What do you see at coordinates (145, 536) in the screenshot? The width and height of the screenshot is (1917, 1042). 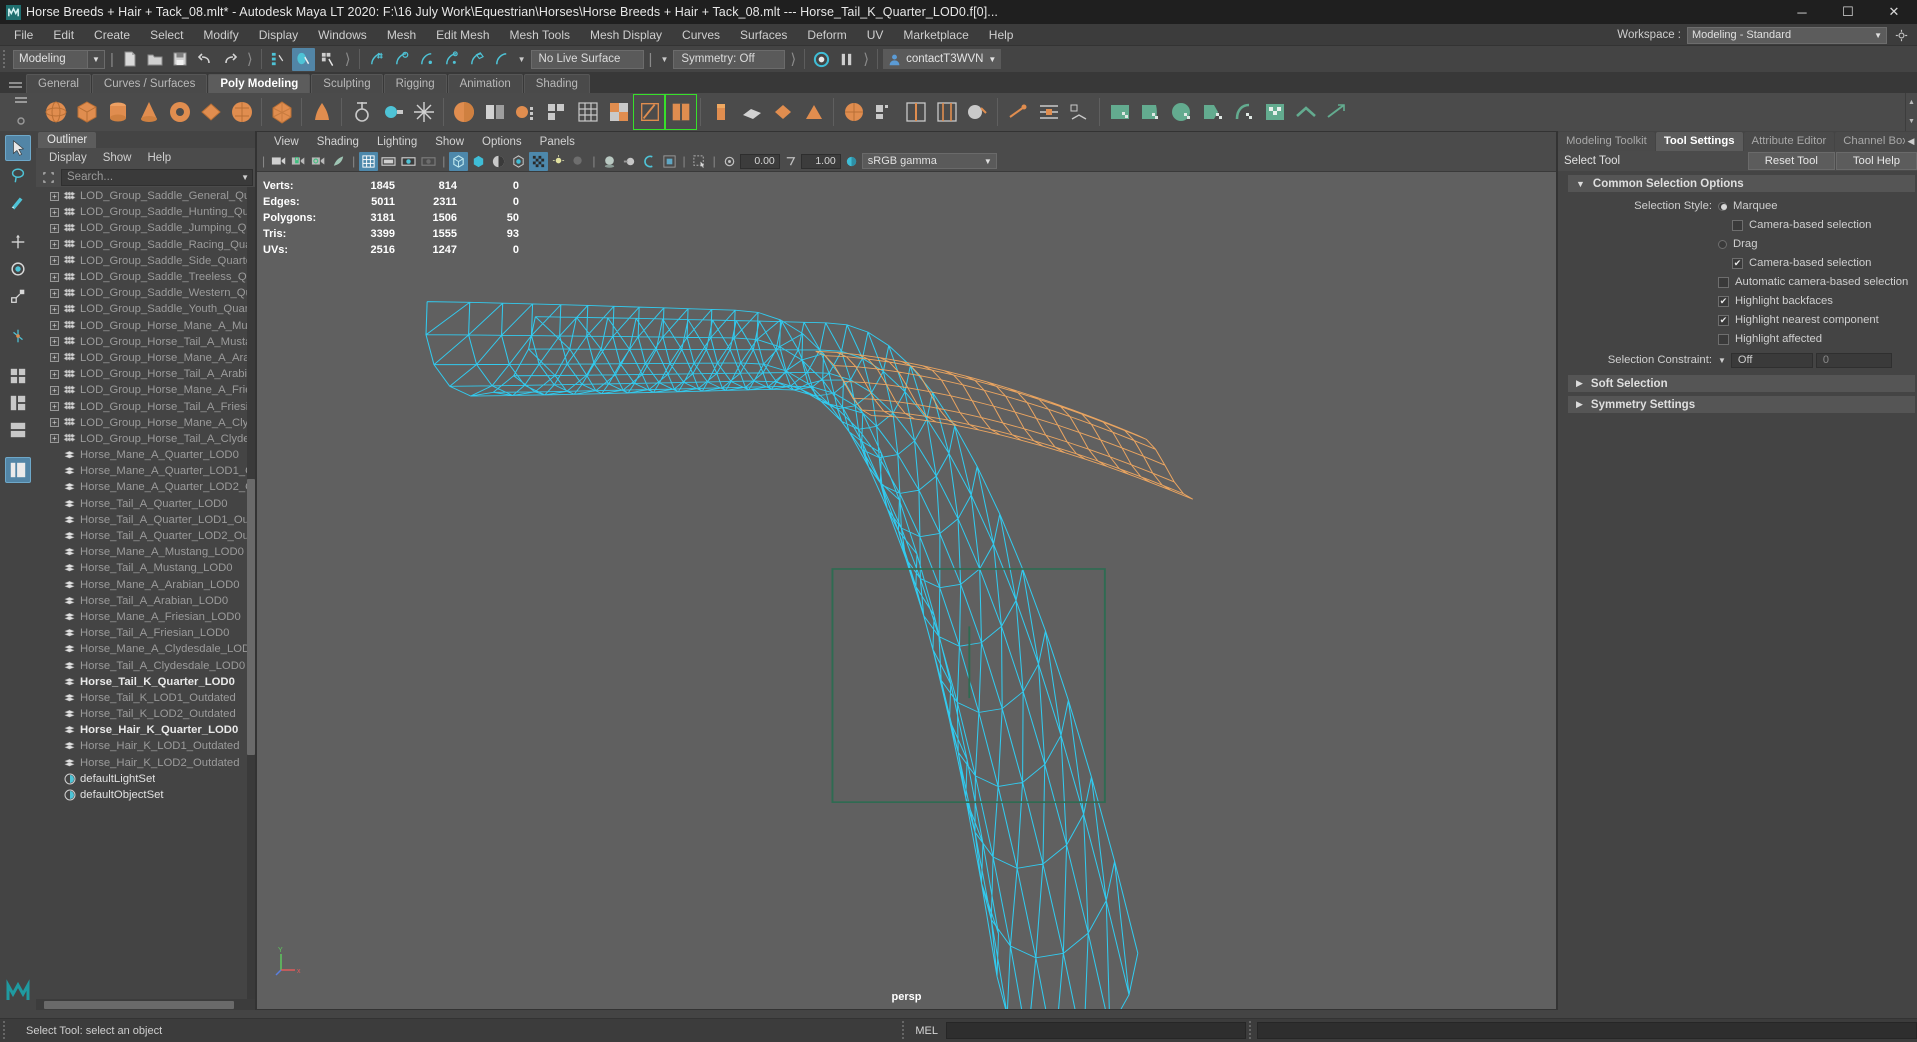 I see `outliner-item: +Horse_Tail_A_Quarter_LOD2_Outdated` at bounding box center [145, 536].